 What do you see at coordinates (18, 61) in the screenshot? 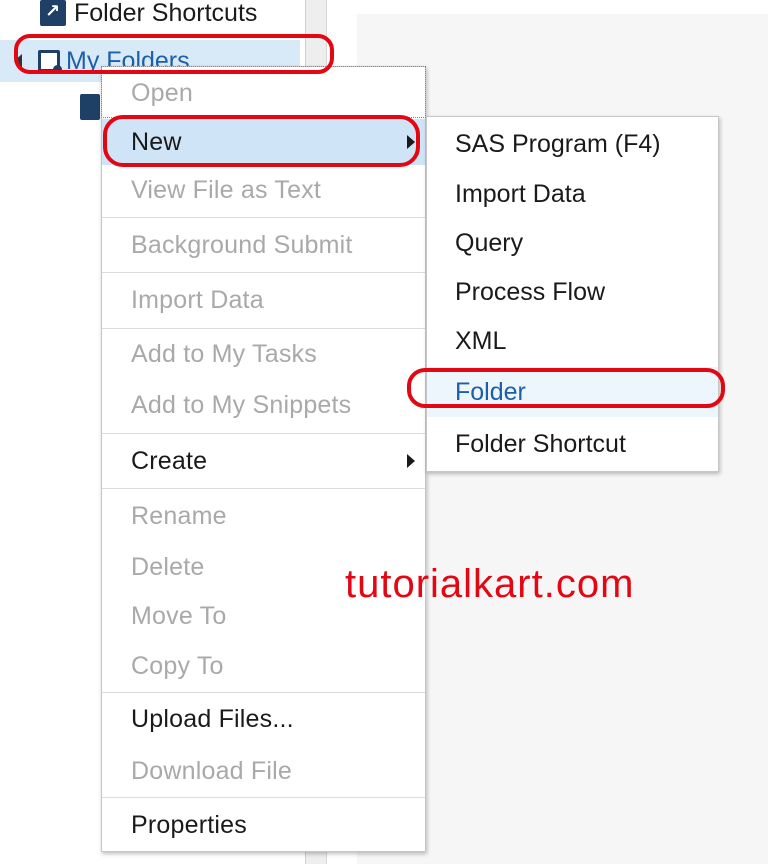
I see `collapse-arrow-icon` at bounding box center [18, 61].